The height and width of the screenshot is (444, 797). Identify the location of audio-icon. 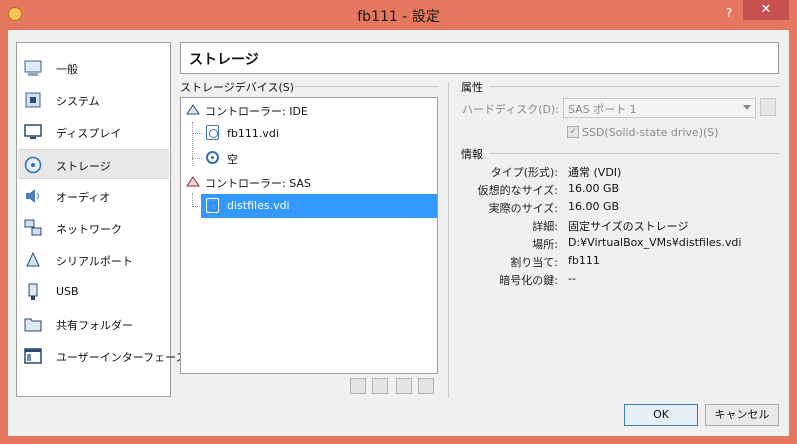
(32, 196).